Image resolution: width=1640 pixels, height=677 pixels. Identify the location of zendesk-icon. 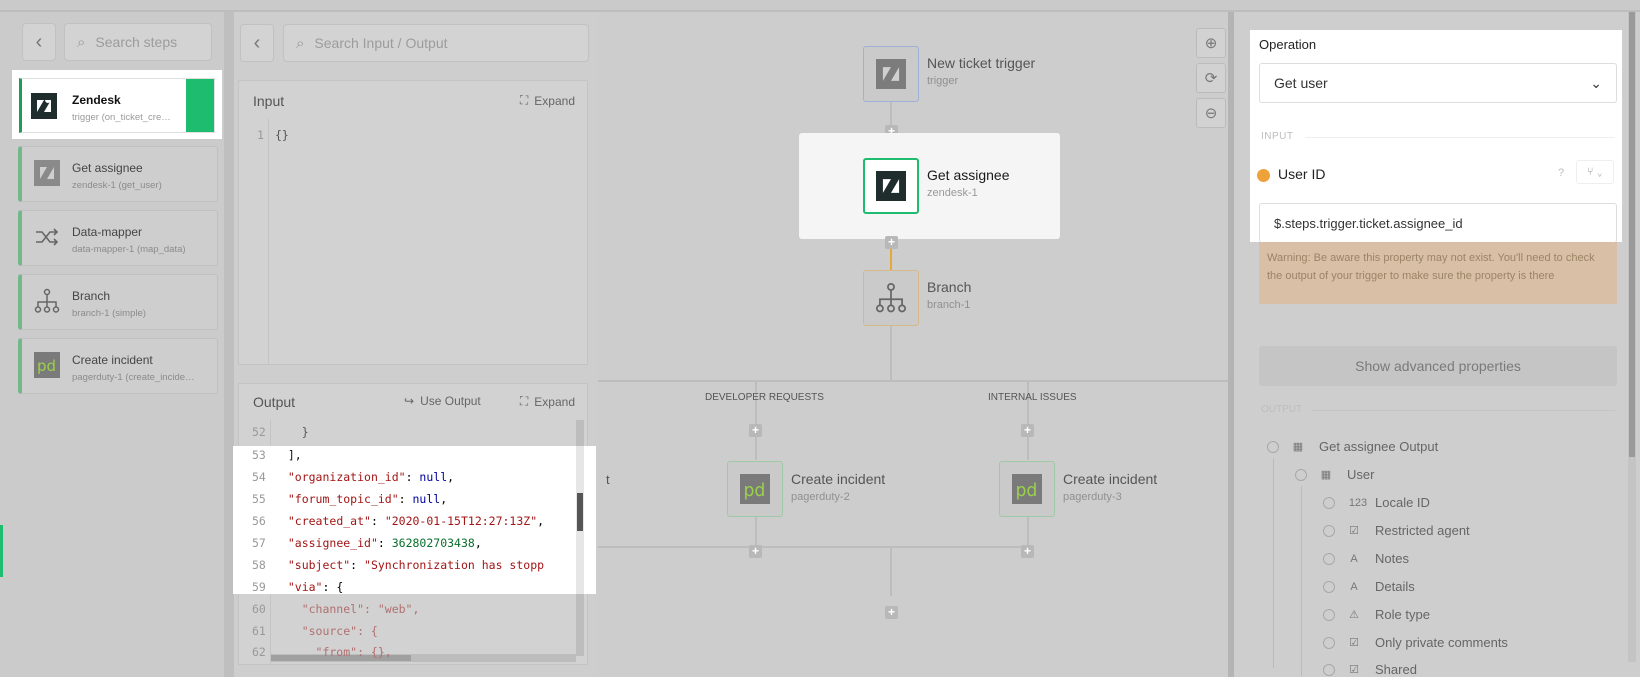
(44, 106).